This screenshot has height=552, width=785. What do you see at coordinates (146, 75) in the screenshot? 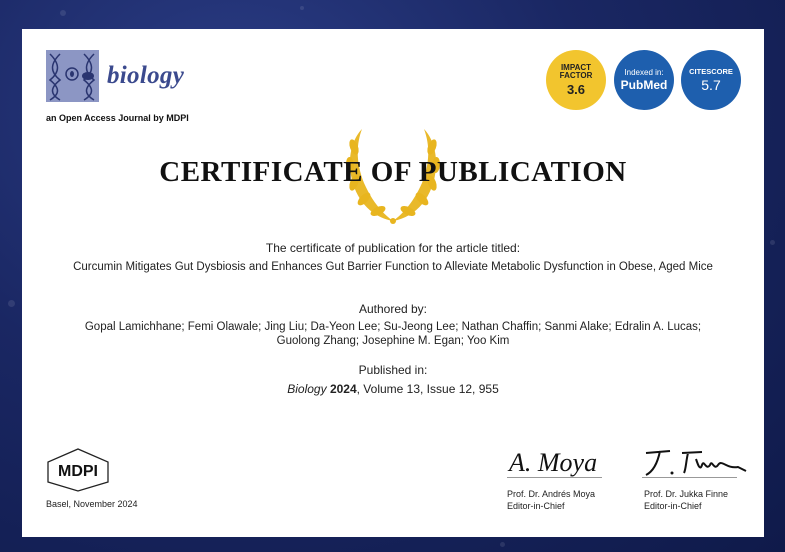
I see `journal-name: biology` at bounding box center [146, 75].